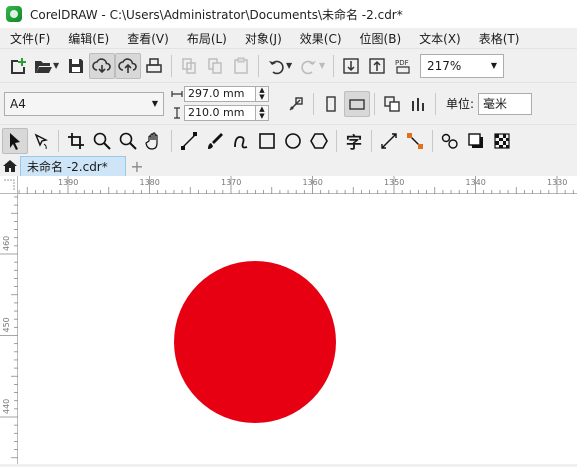 This screenshot has width=577, height=467. What do you see at coordinates (76, 66) in the screenshot?
I see `save-icon` at bounding box center [76, 66].